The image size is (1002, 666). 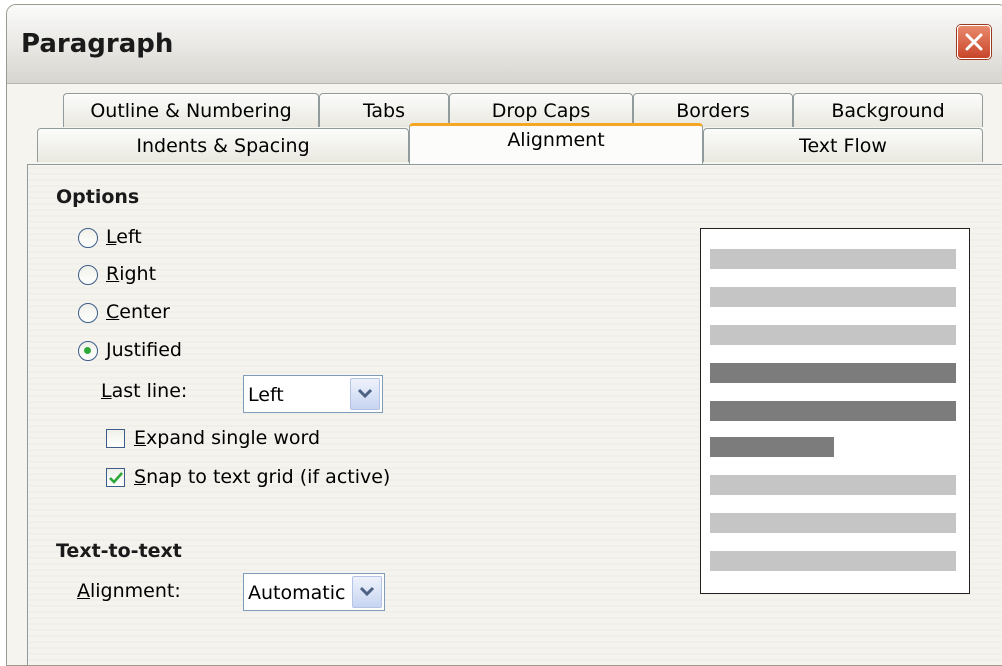 I want to click on close-button, so click(x=974, y=42).